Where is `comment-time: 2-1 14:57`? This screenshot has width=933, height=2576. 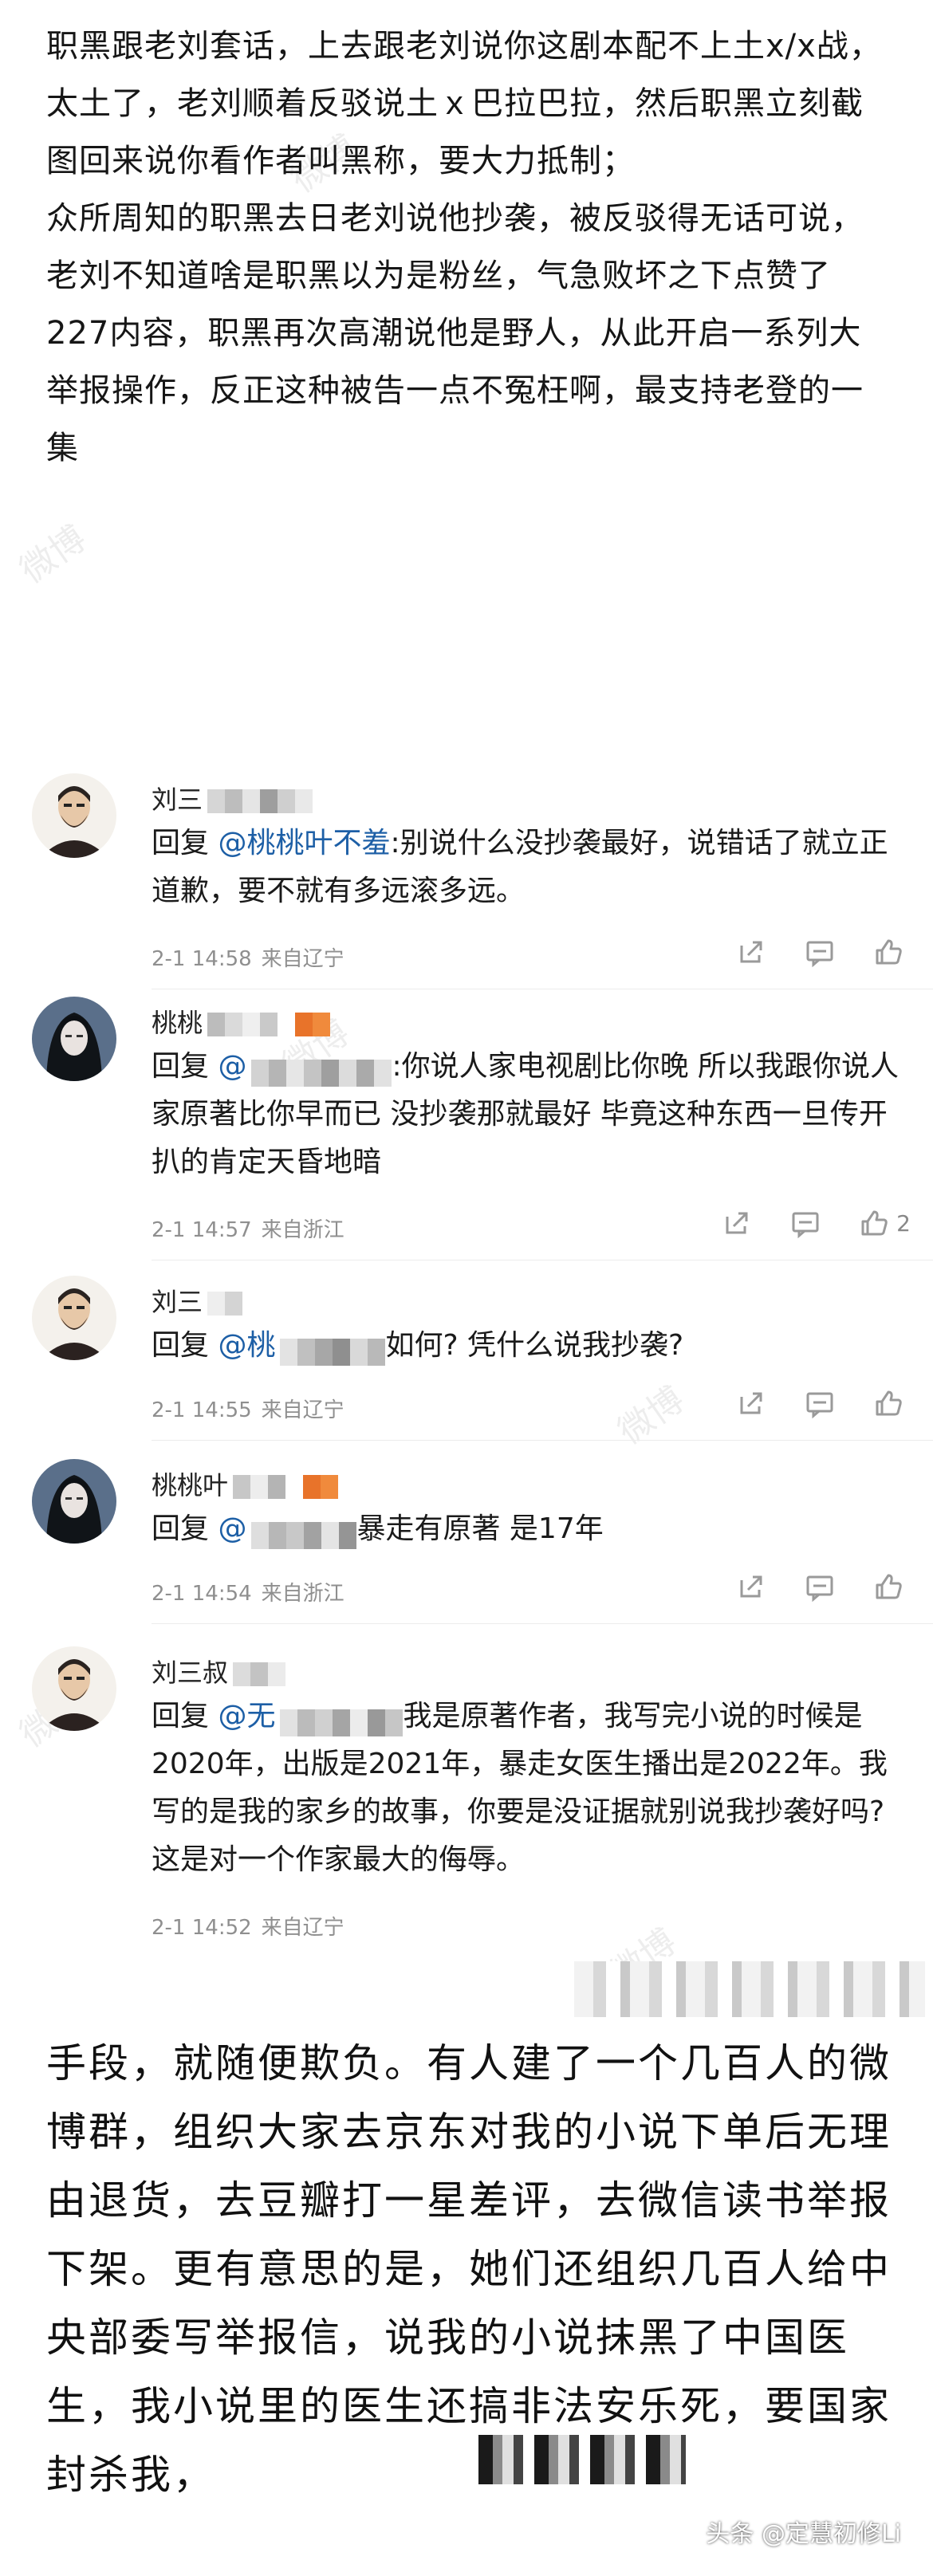
comment-time: 2-1 14:57 is located at coordinates (202, 1230).